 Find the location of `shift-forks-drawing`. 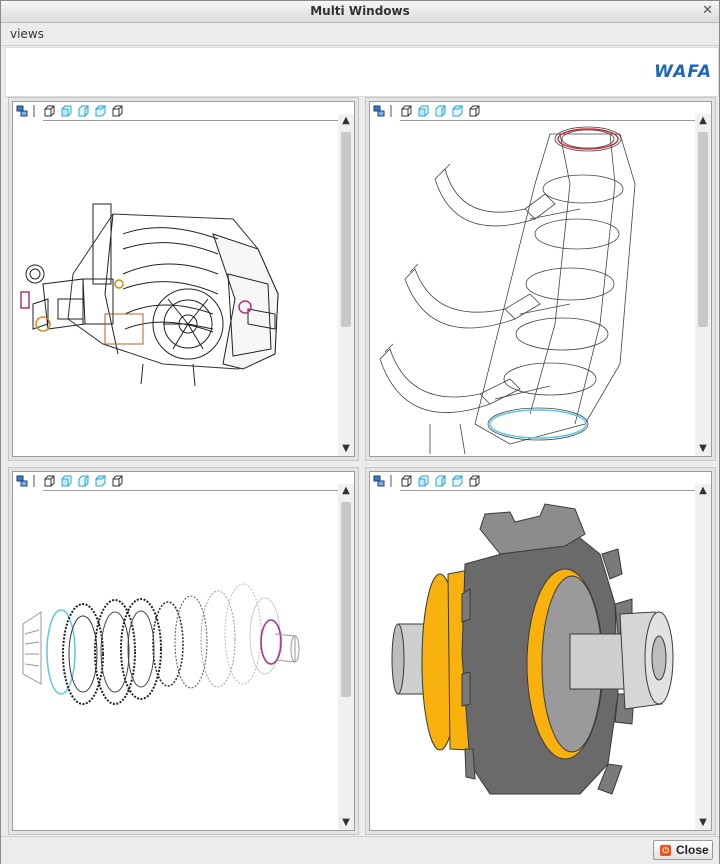

shift-forks-drawing is located at coordinates (507, 290).